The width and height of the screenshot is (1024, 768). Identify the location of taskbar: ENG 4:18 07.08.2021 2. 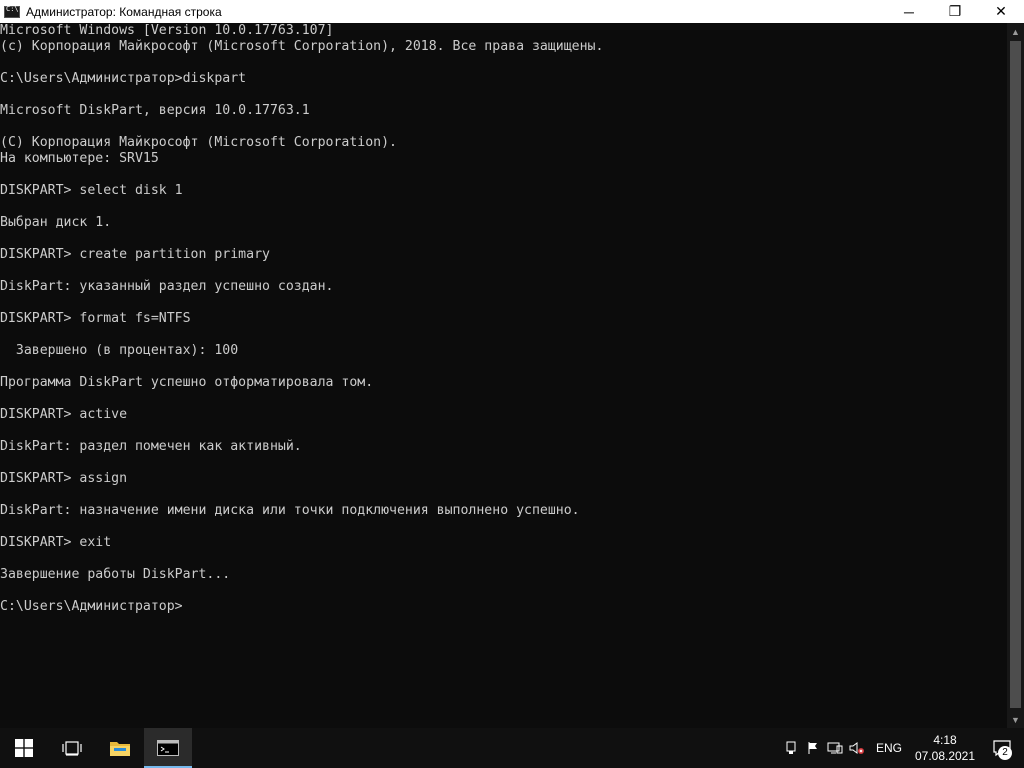
(512, 748).